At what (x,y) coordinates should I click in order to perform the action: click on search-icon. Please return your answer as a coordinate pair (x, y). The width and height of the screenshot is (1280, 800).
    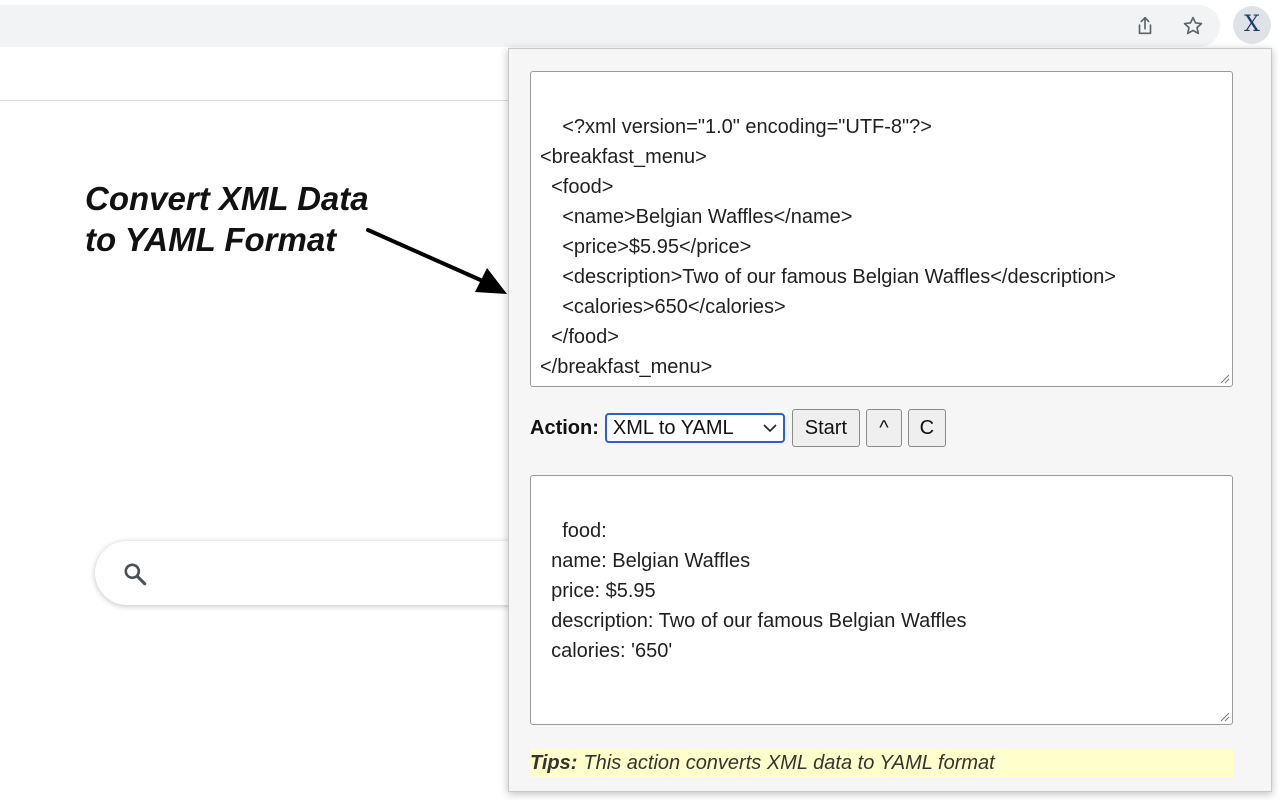
    Looking at the image, I should click on (135, 574).